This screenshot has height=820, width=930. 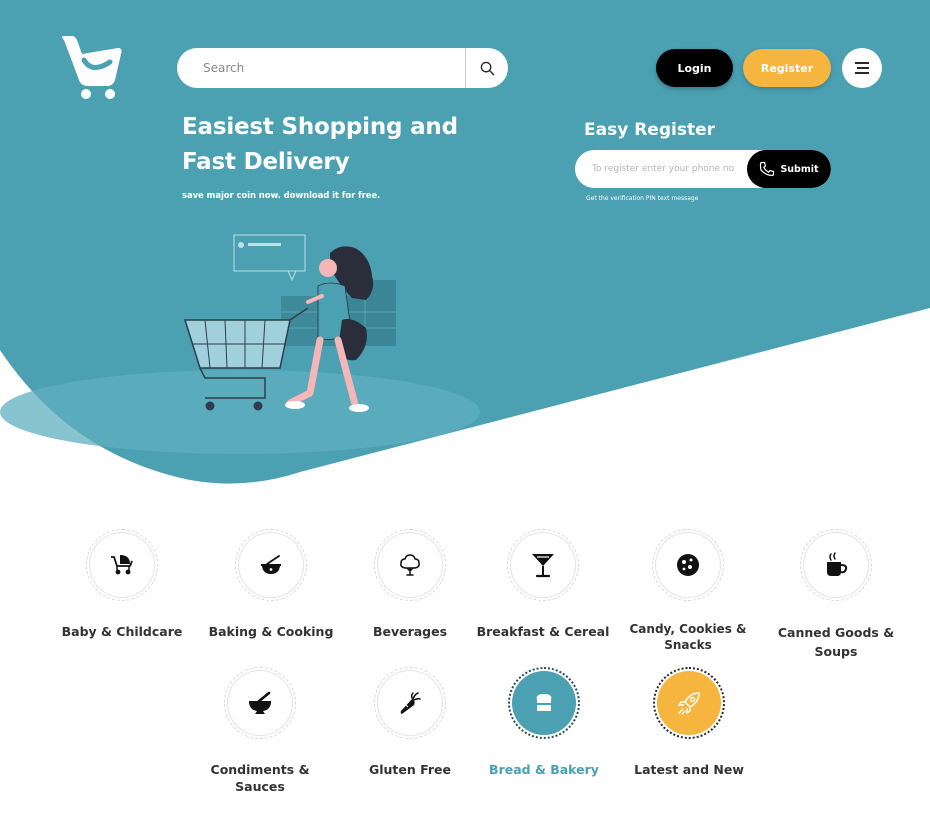 I want to click on phone-icon, so click(x=767, y=169).